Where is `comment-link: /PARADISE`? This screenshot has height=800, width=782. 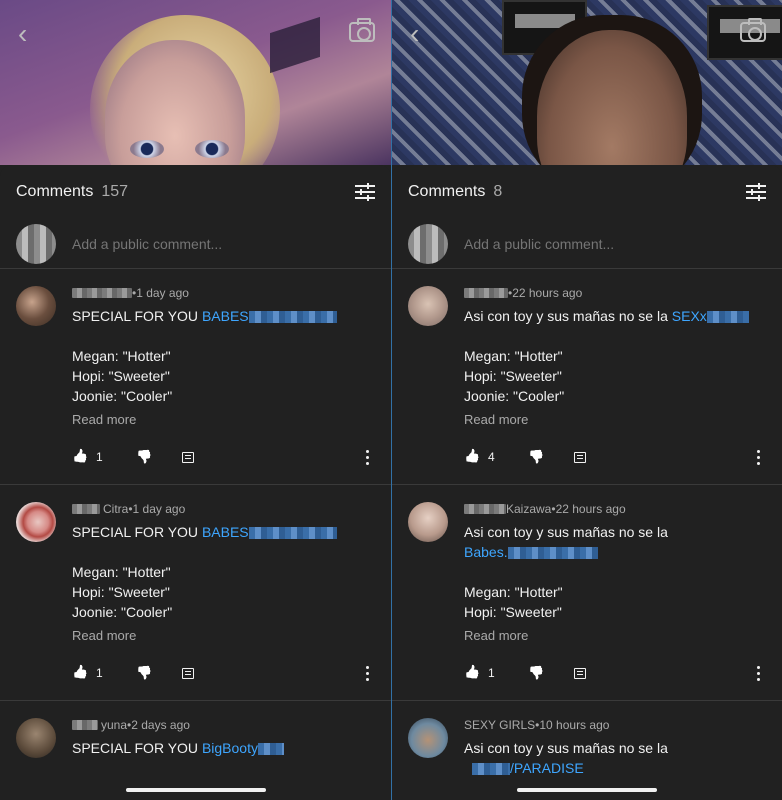 comment-link: /PARADISE is located at coordinates (547, 768).